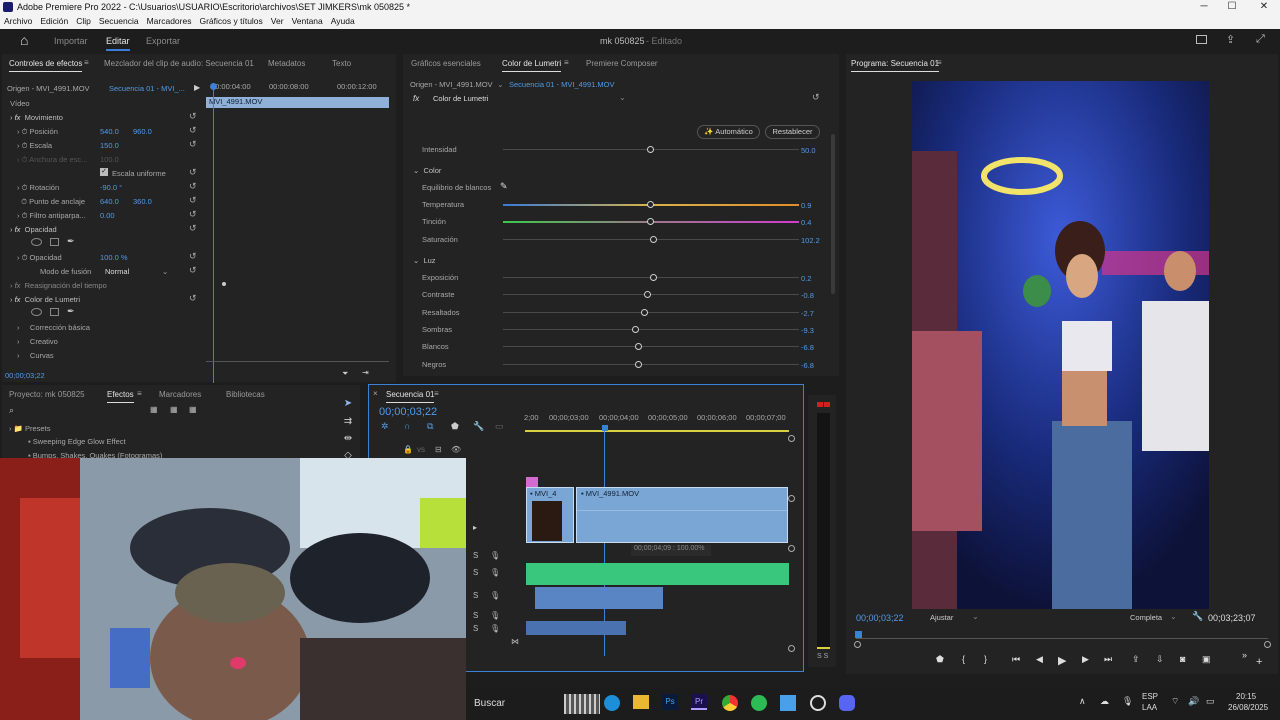 The image size is (1280, 720). What do you see at coordinates (245, 394) in the screenshot?
I see `tab-bibliotecas: Bibliotecas` at bounding box center [245, 394].